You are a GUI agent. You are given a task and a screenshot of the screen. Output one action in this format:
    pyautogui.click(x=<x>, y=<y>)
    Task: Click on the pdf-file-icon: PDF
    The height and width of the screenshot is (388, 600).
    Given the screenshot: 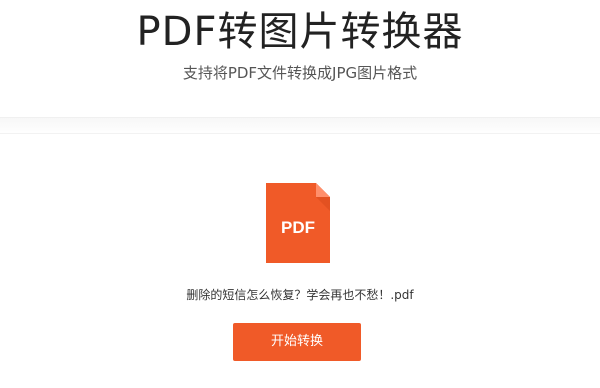 What is the action you would take?
    pyautogui.click(x=298, y=223)
    